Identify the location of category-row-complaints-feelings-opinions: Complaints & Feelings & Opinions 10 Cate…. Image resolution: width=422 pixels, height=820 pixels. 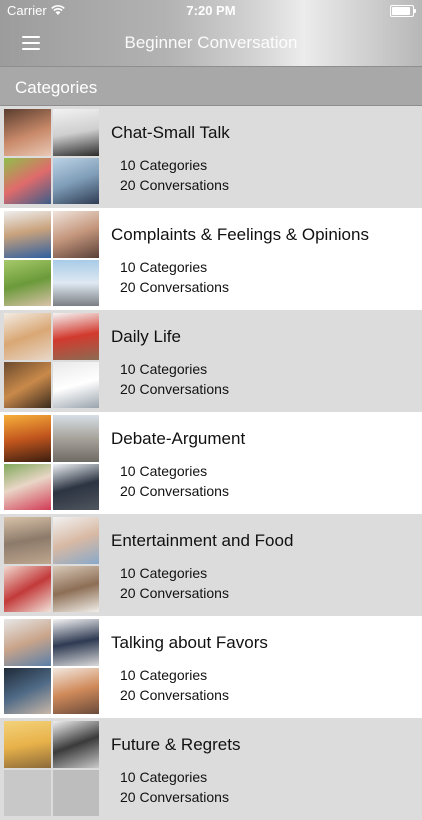
(211, 259).